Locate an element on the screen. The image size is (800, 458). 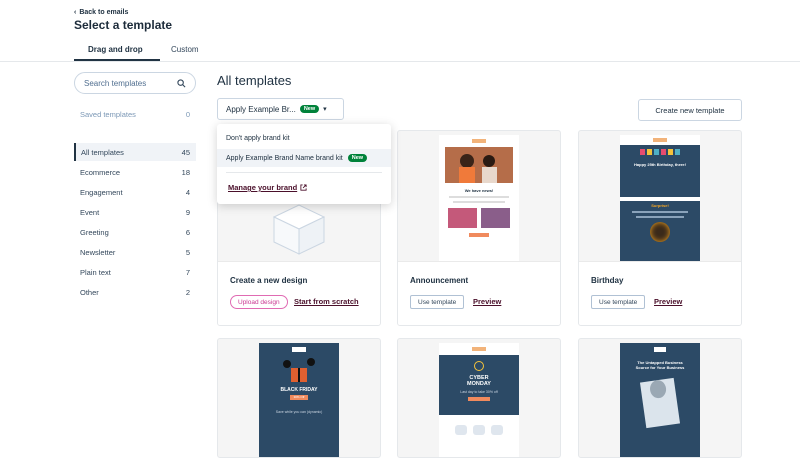
back-label: Back to emails is located at coordinates (104, 12).